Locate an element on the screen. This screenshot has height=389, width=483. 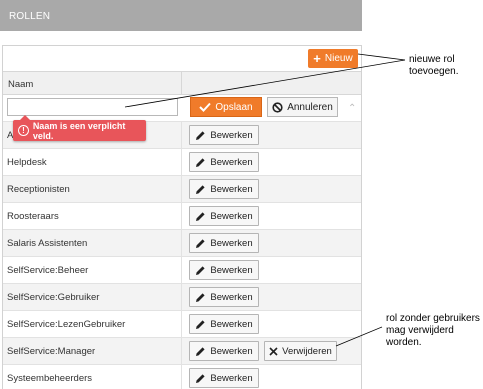
annotation-text: toevoegen. is located at coordinates (434, 71).